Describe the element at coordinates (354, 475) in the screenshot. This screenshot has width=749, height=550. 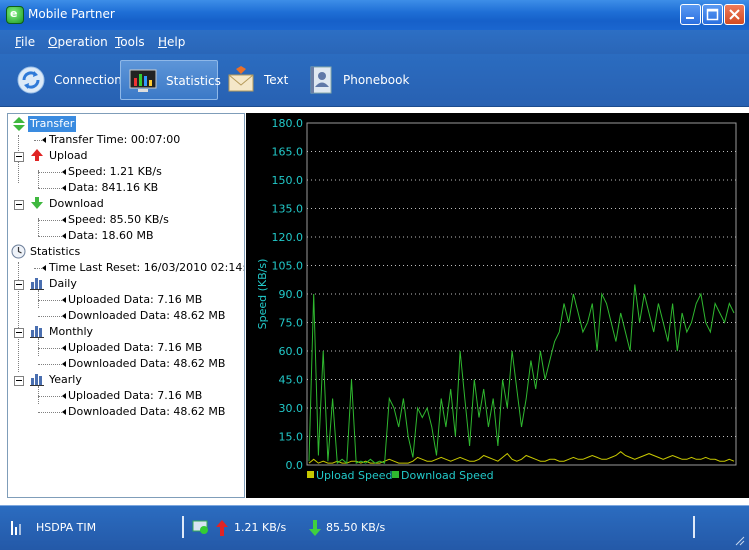
I see `legend-label-upload: Upload Speed` at that location.